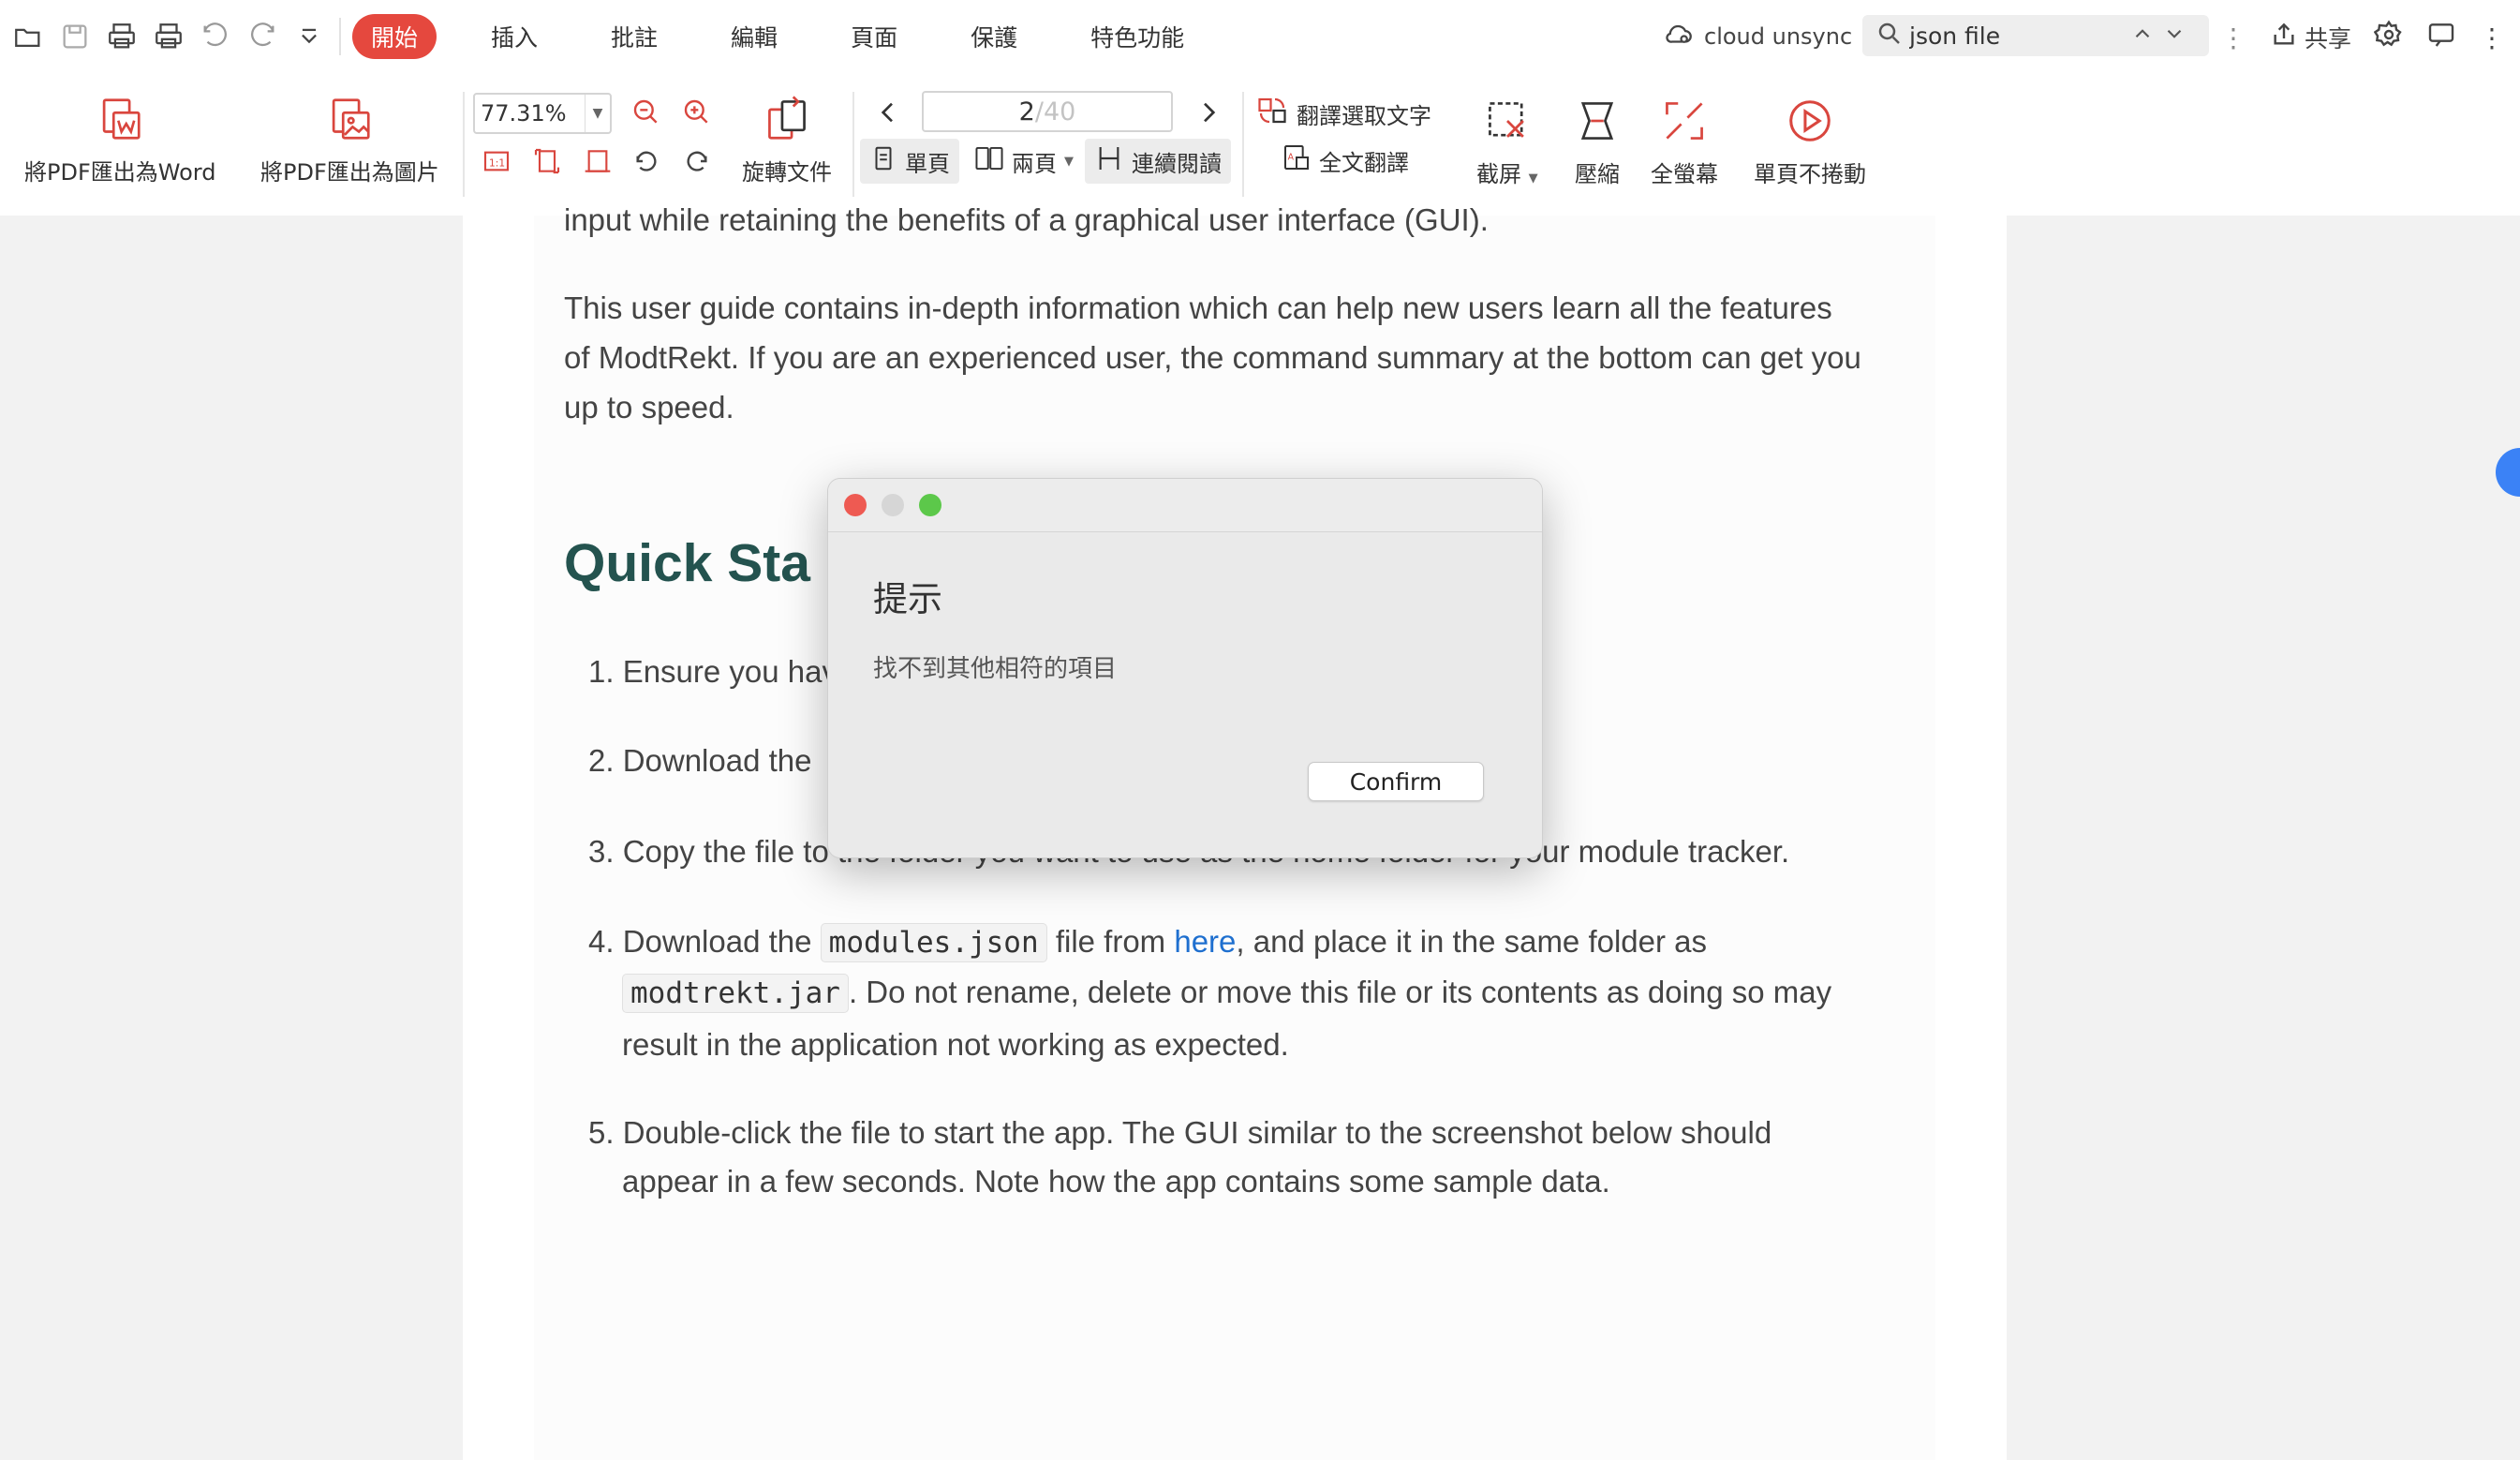 This screenshot has height=1460, width=2520. What do you see at coordinates (1177, 163) in the screenshot?
I see `continuous-read-label: 連續閱讀` at bounding box center [1177, 163].